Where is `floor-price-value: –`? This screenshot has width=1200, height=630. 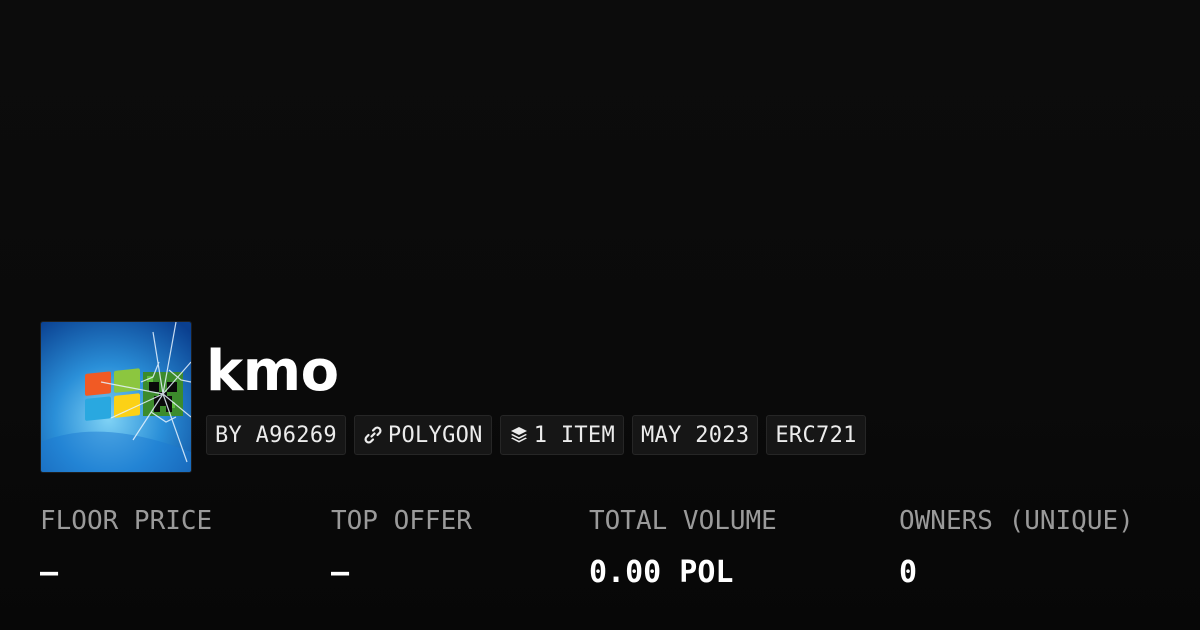
floor-price-value: – is located at coordinates (49, 572).